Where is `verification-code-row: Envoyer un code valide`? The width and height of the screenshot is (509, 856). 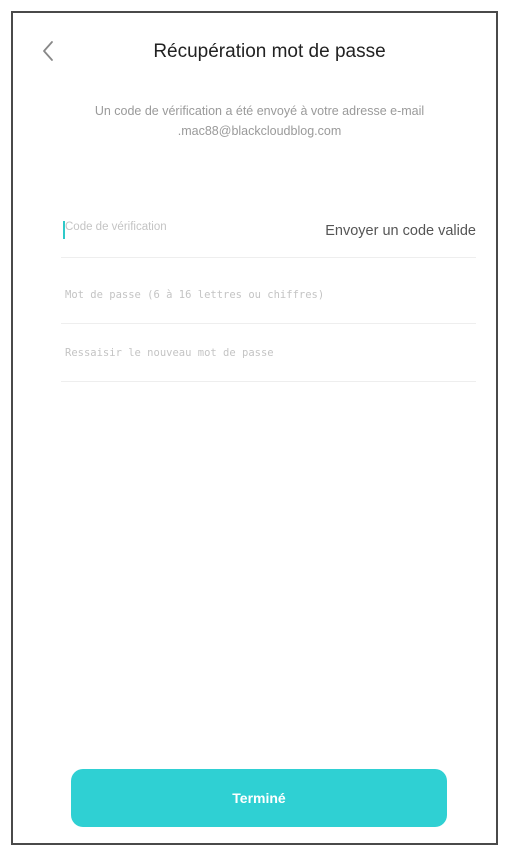
verification-code-row: Envoyer un code valide is located at coordinates (268, 231).